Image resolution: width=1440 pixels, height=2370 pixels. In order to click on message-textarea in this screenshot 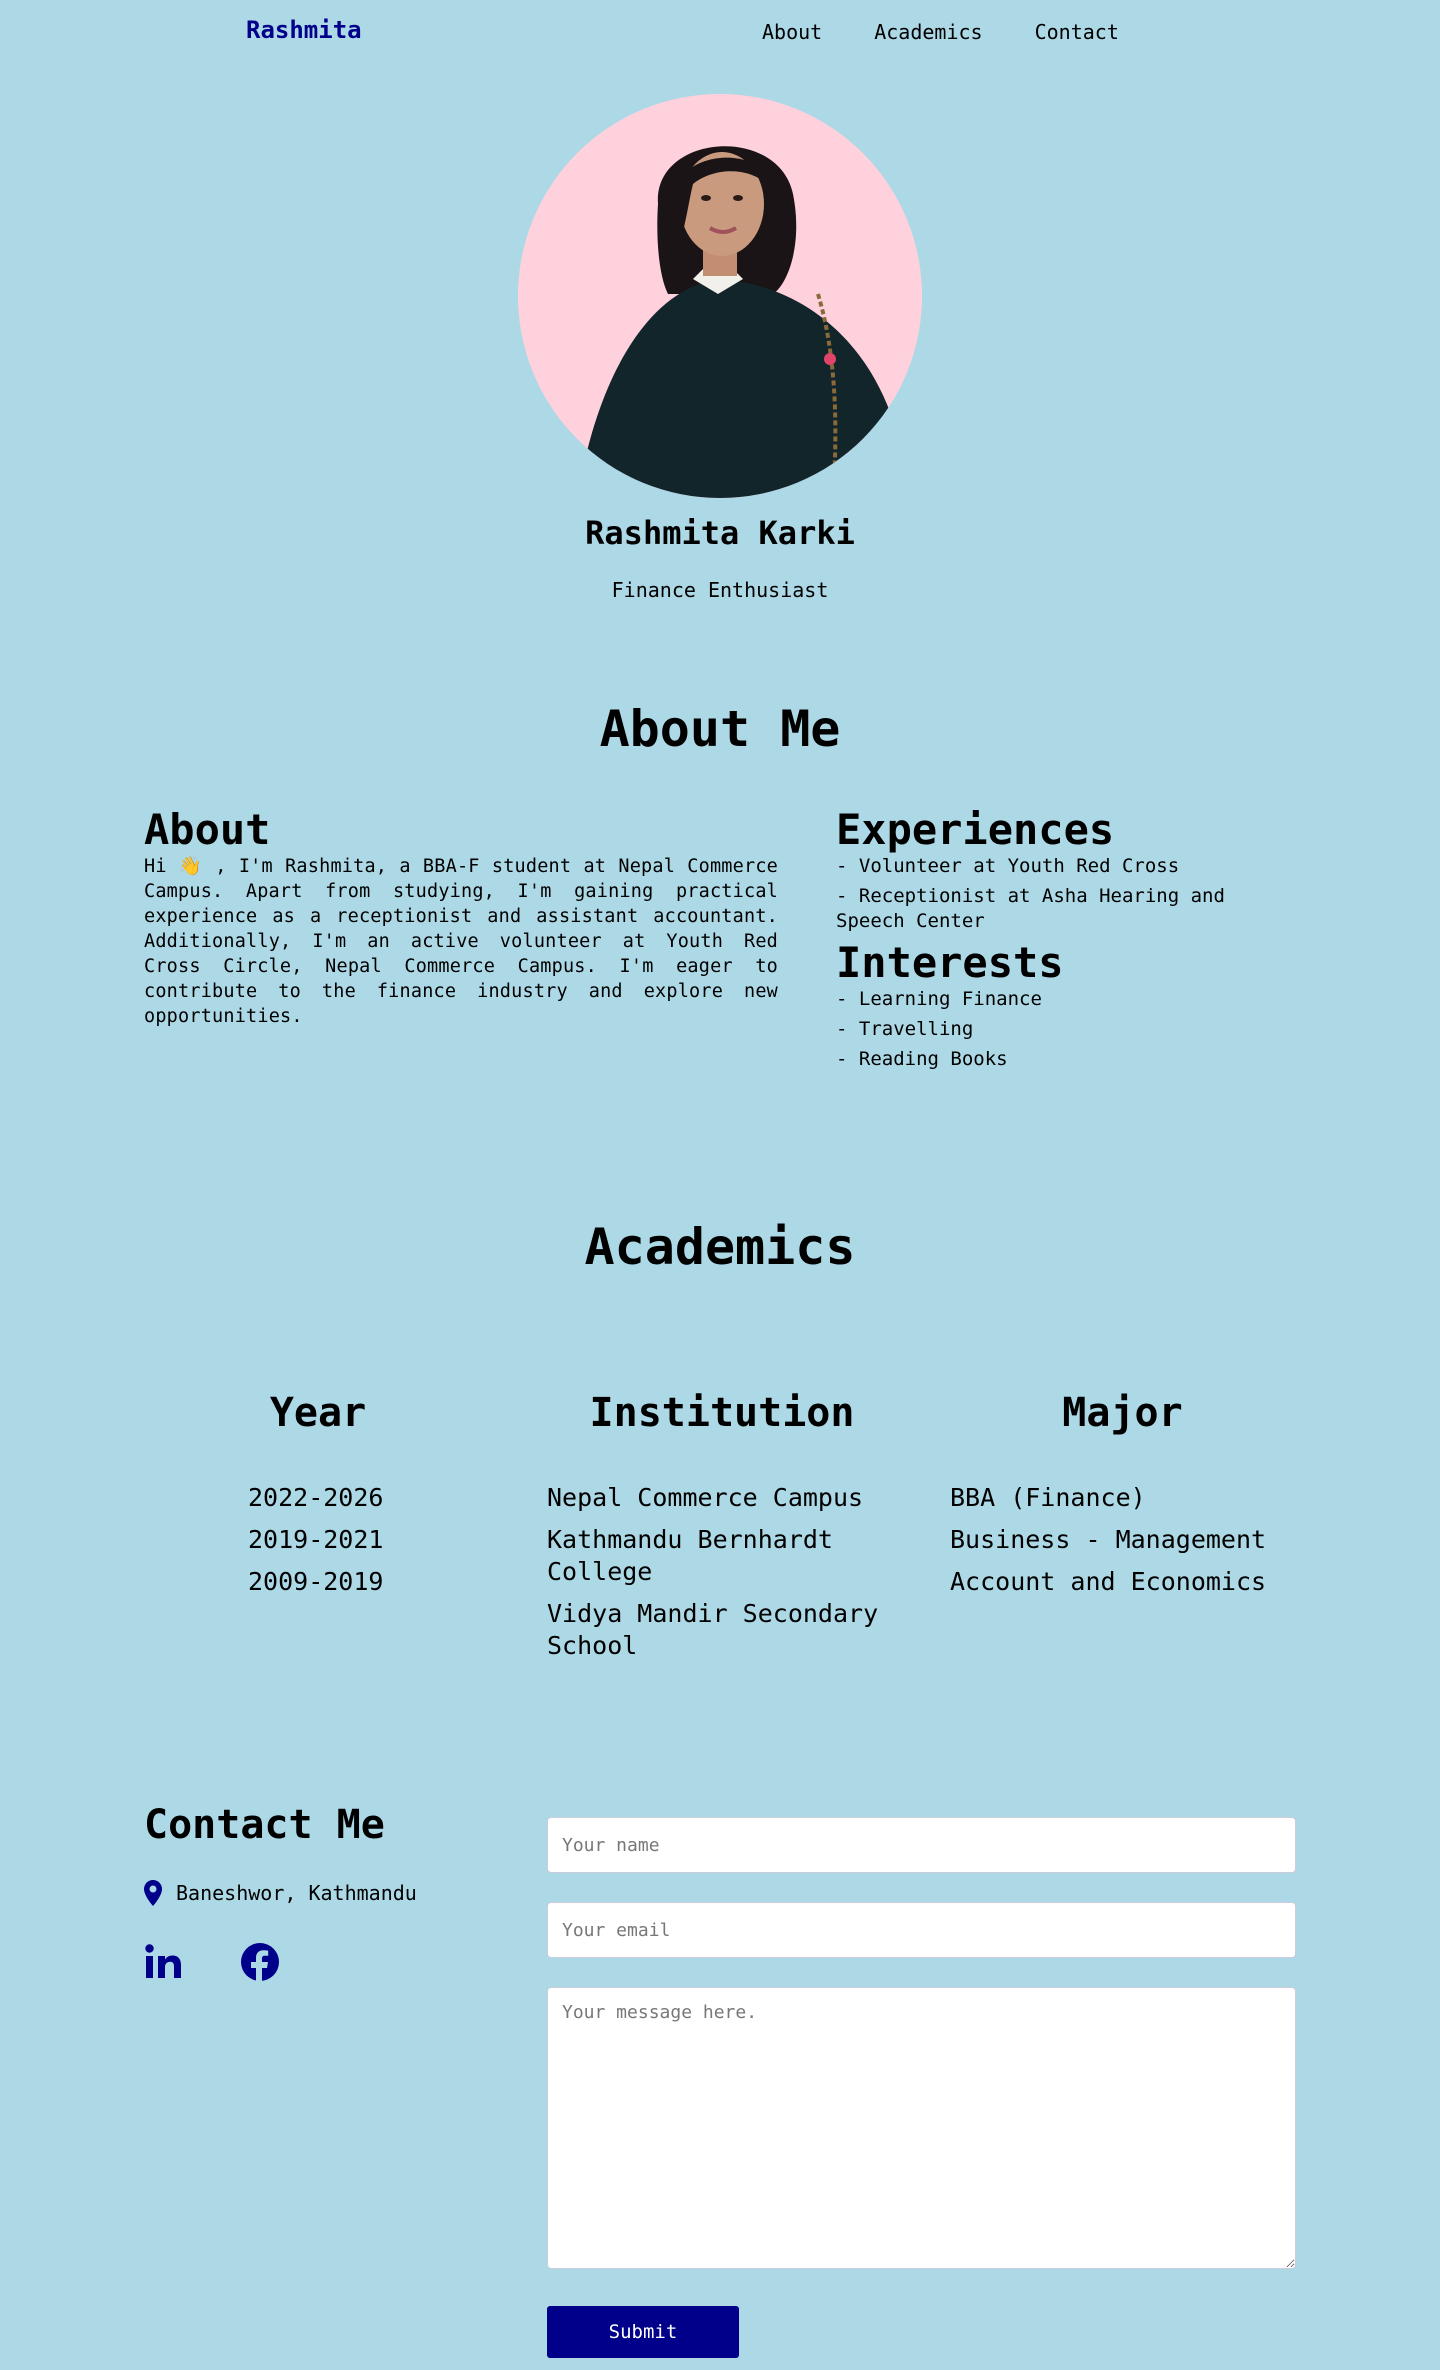, I will do `click(921, 2128)`.